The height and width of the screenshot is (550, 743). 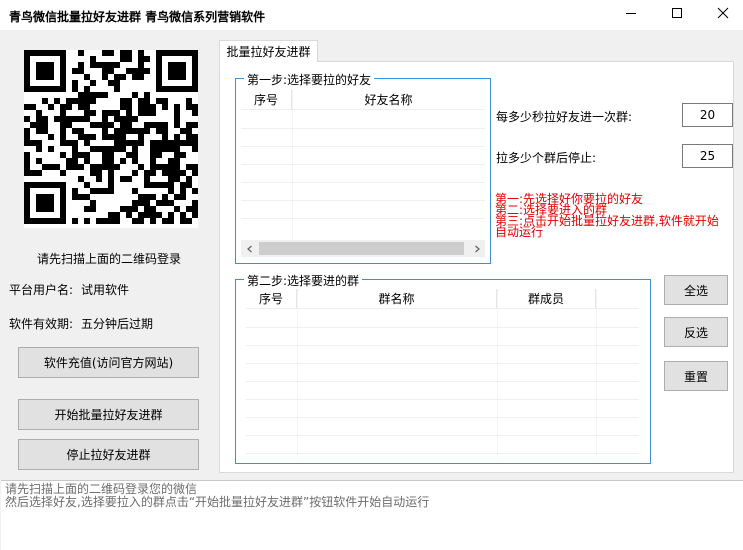 I want to click on stop-after-label: 拉多少个群后停止:, so click(x=546, y=158).